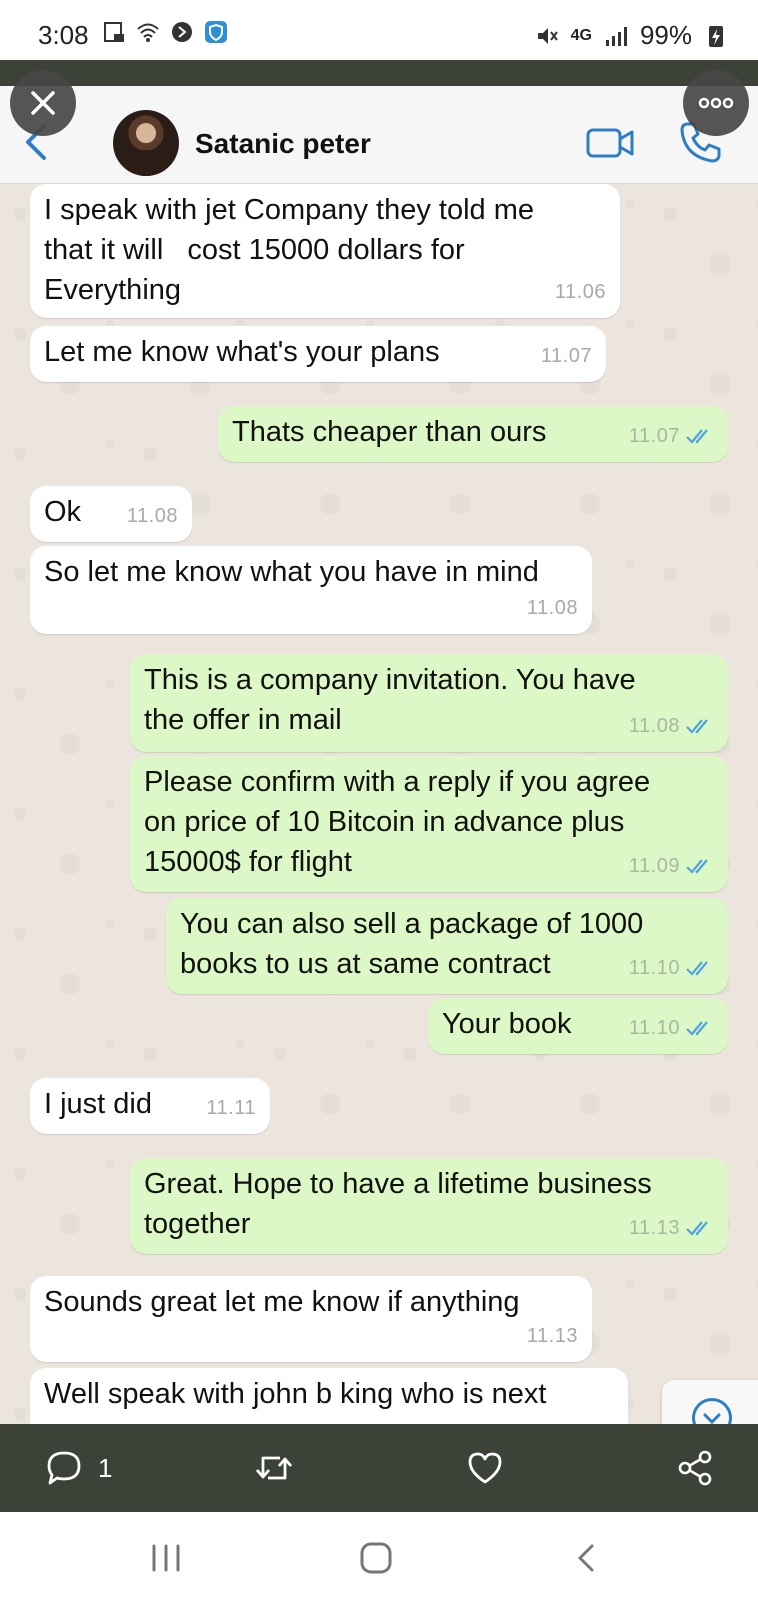 The height and width of the screenshot is (1600, 758). I want to click on security-shield-icon, so click(216, 32).